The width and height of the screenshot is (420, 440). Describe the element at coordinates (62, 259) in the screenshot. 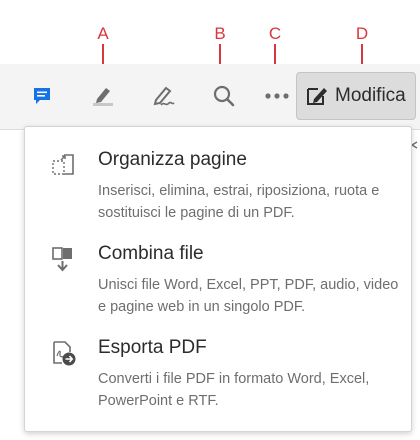

I see `combine-files-icon` at that location.